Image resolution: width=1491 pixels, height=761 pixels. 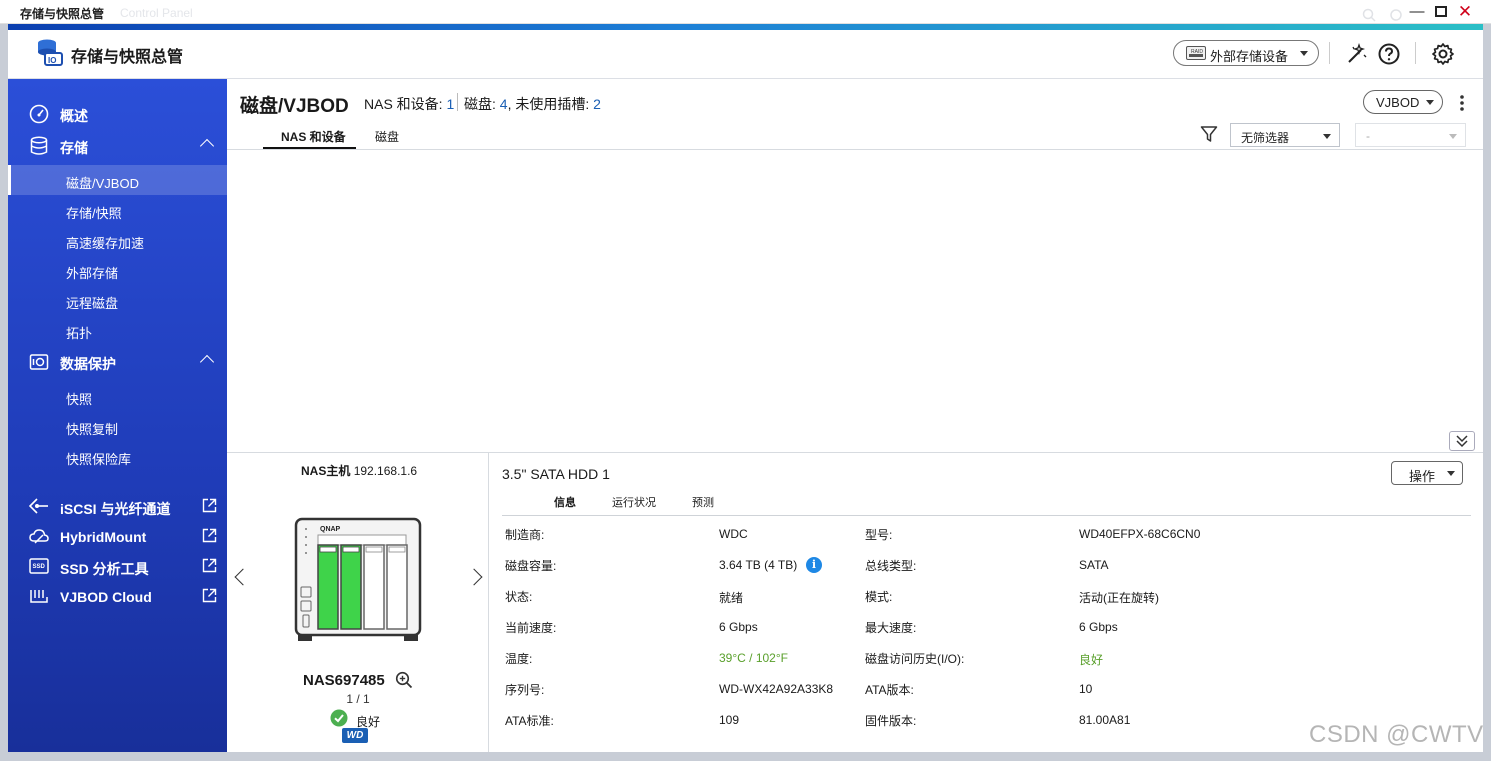 What do you see at coordinates (1462, 441) in the screenshot?
I see `collapse-panel-button` at bounding box center [1462, 441].